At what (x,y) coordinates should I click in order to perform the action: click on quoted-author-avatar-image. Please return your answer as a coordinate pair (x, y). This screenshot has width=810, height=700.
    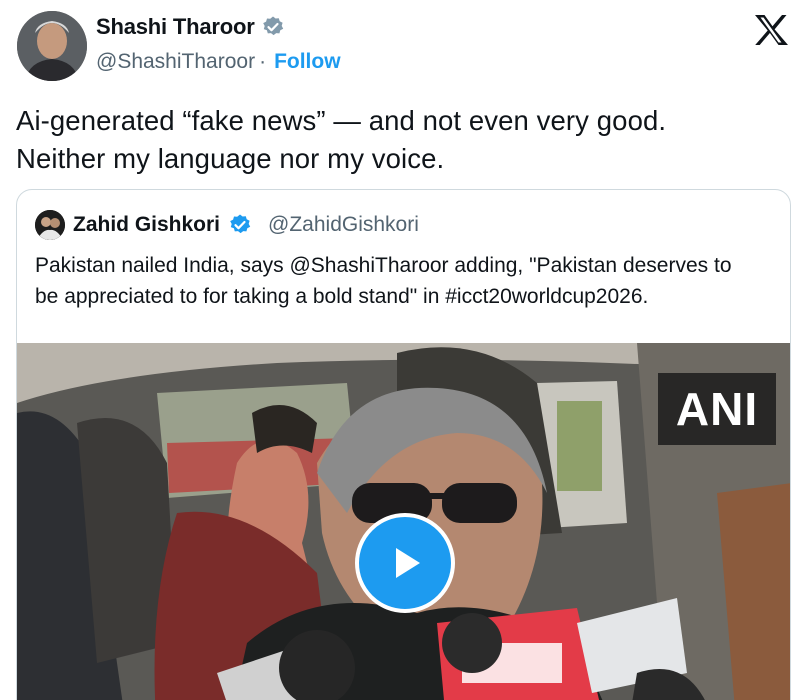
    Looking at the image, I should click on (50, 225).